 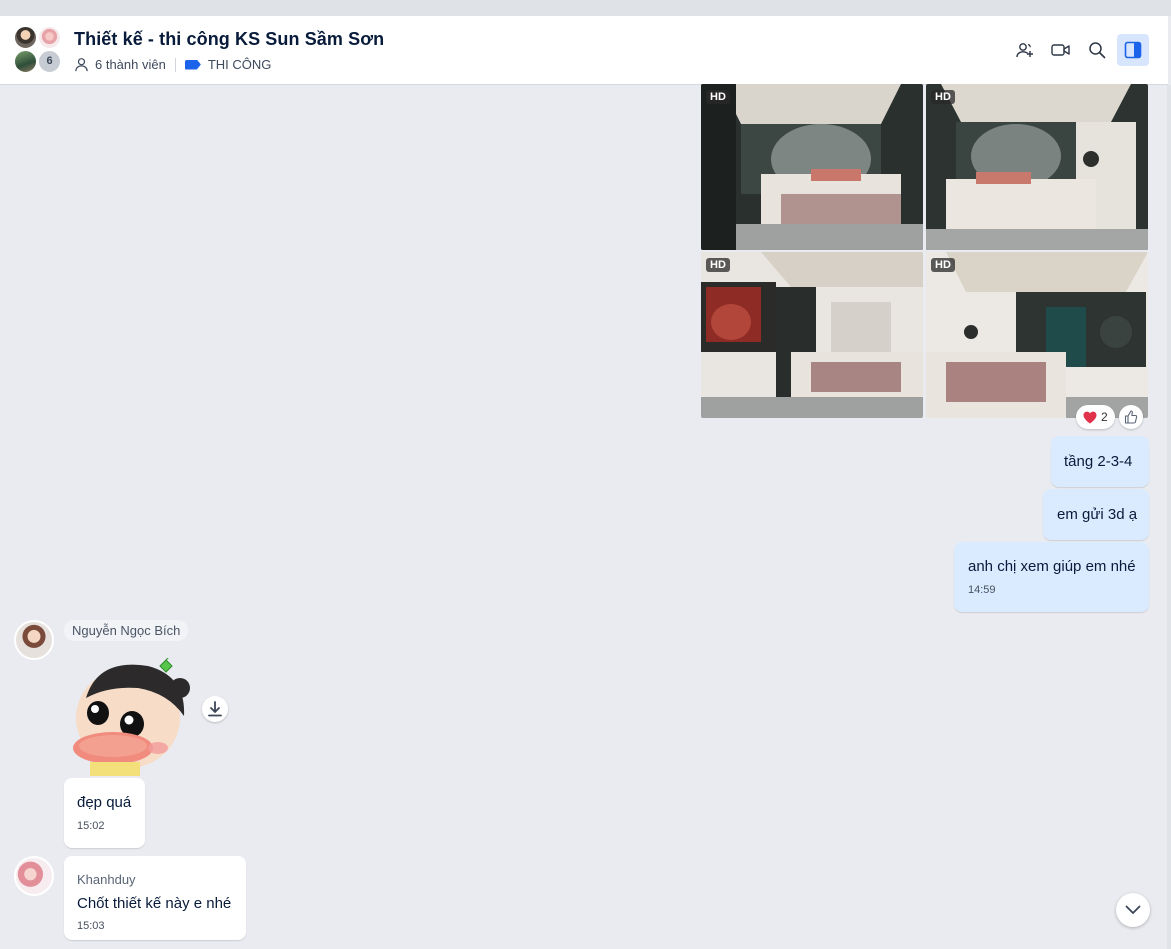 I want to click on header-actions, so click(x=1079, y=50).